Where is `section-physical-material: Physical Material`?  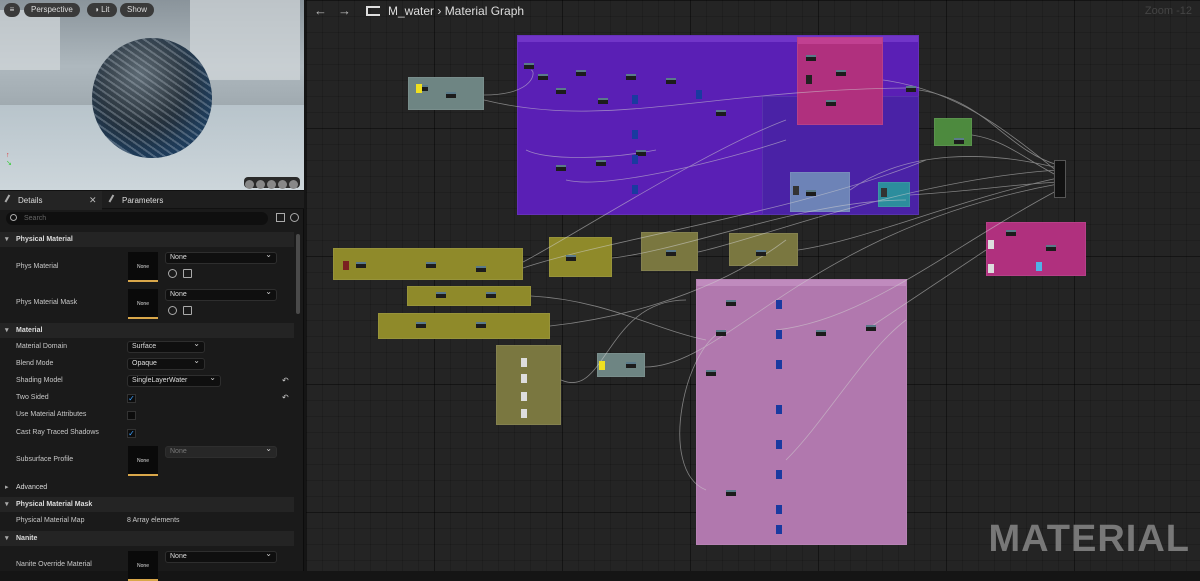 section-physical-material: Physical Material is located at coordinates (147, 239).